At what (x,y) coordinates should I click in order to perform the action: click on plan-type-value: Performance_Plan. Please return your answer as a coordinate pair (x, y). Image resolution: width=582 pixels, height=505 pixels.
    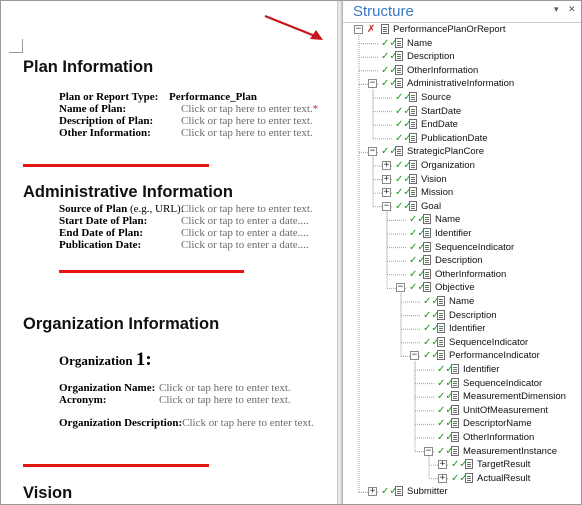
    Looking at the image, I should click on (213, 97).